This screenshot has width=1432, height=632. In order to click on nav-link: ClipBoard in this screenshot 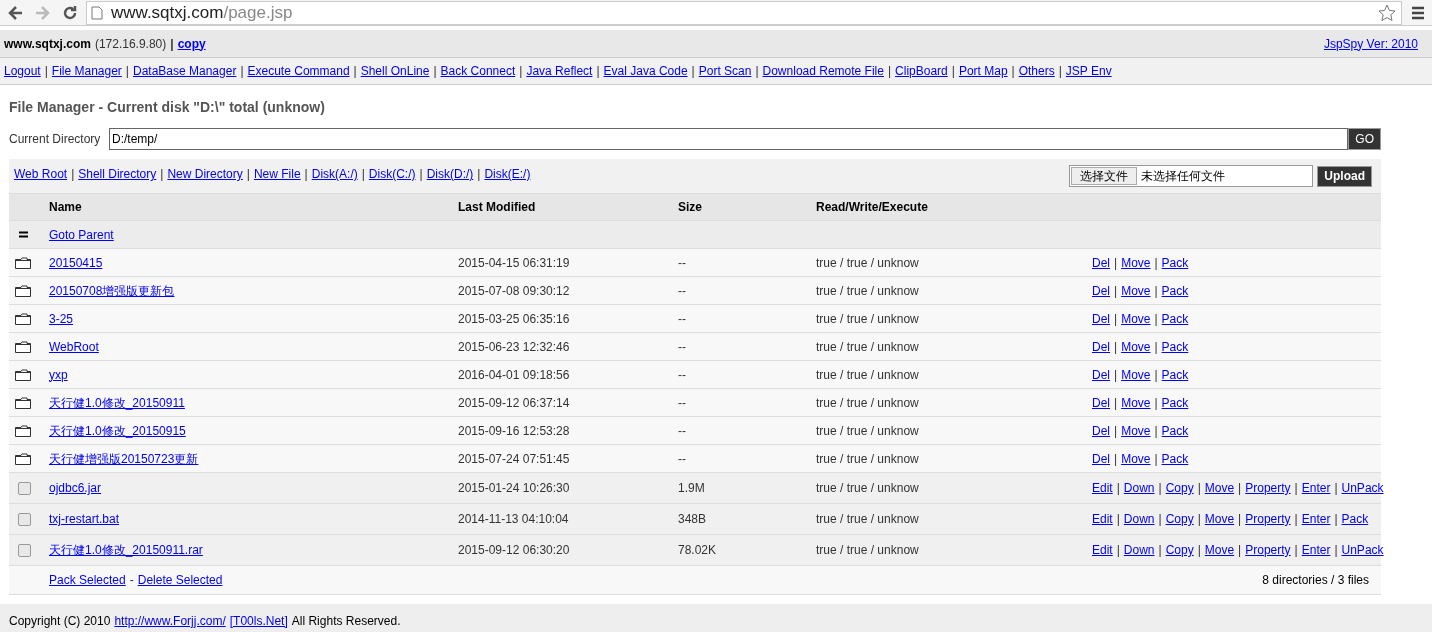, I will do `click(921, 71)`.